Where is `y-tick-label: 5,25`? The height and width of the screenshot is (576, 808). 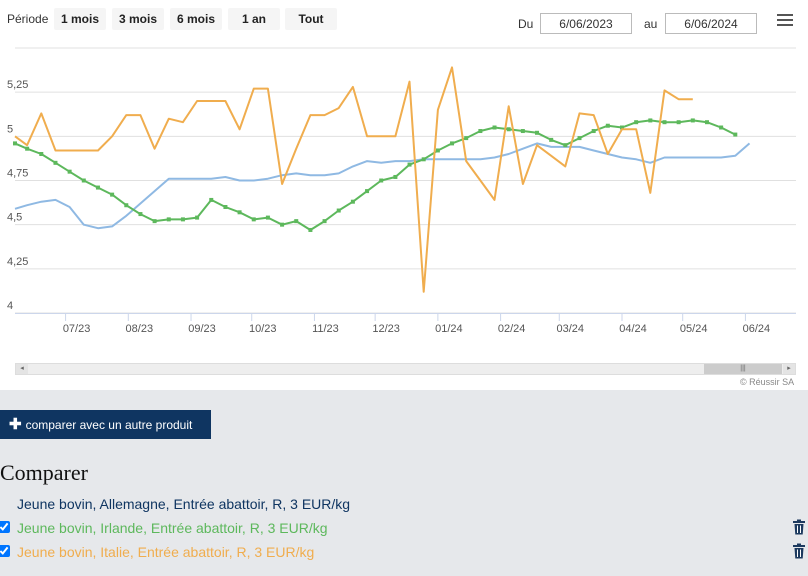
y-tick-label: 5,25 is located at coordinates (17, 85).